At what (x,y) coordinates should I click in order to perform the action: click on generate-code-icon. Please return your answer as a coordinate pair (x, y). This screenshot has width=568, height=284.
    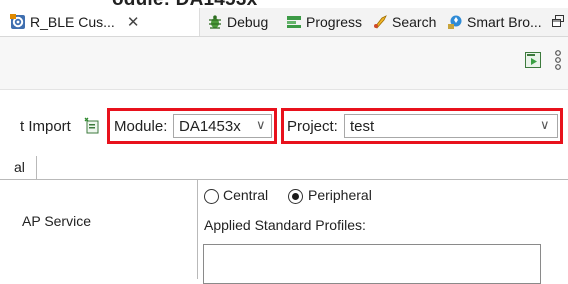
    Looking at the image, I should click on (533, 60).